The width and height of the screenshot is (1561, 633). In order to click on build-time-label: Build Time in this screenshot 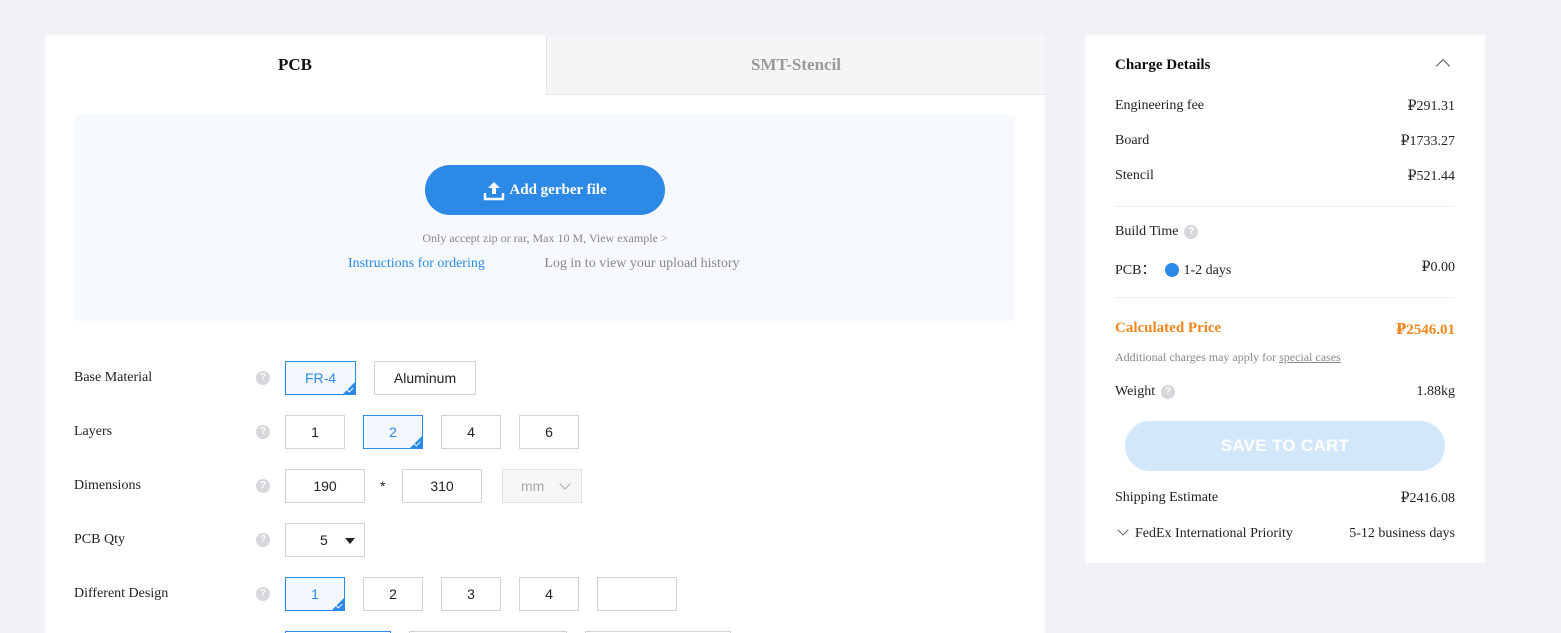, I will do `click(1147, 231)`.